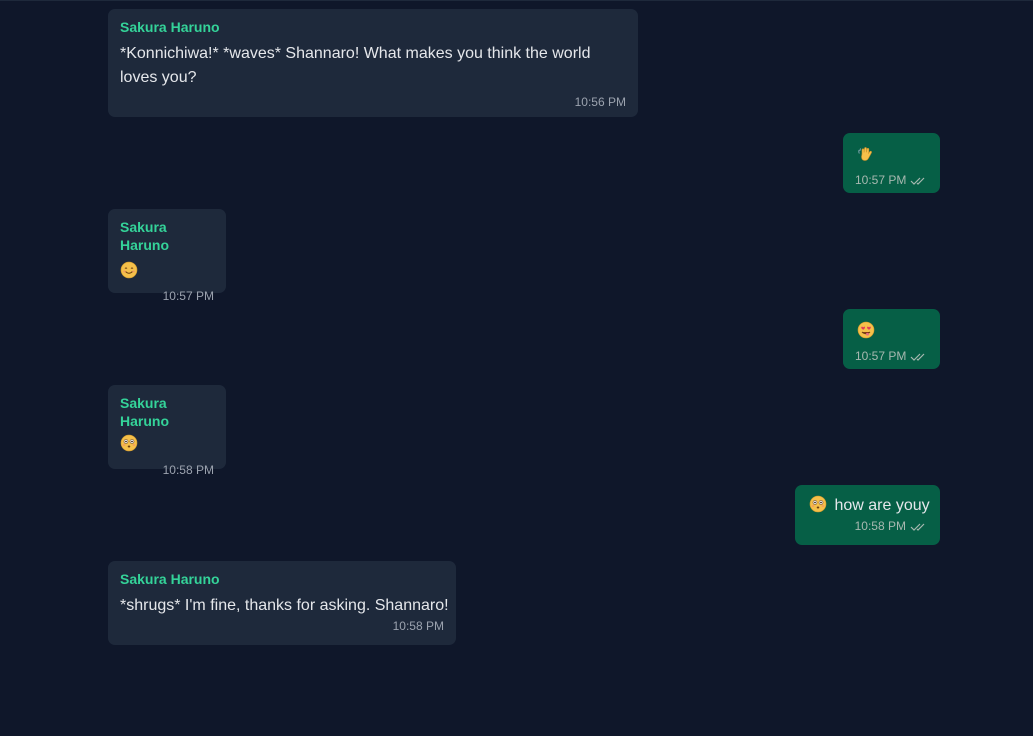 The height and width of the screenshot is (736, 1033). I want to click on incoming-message: Sakura Haruno 10:58 PM, so click(167, 431).